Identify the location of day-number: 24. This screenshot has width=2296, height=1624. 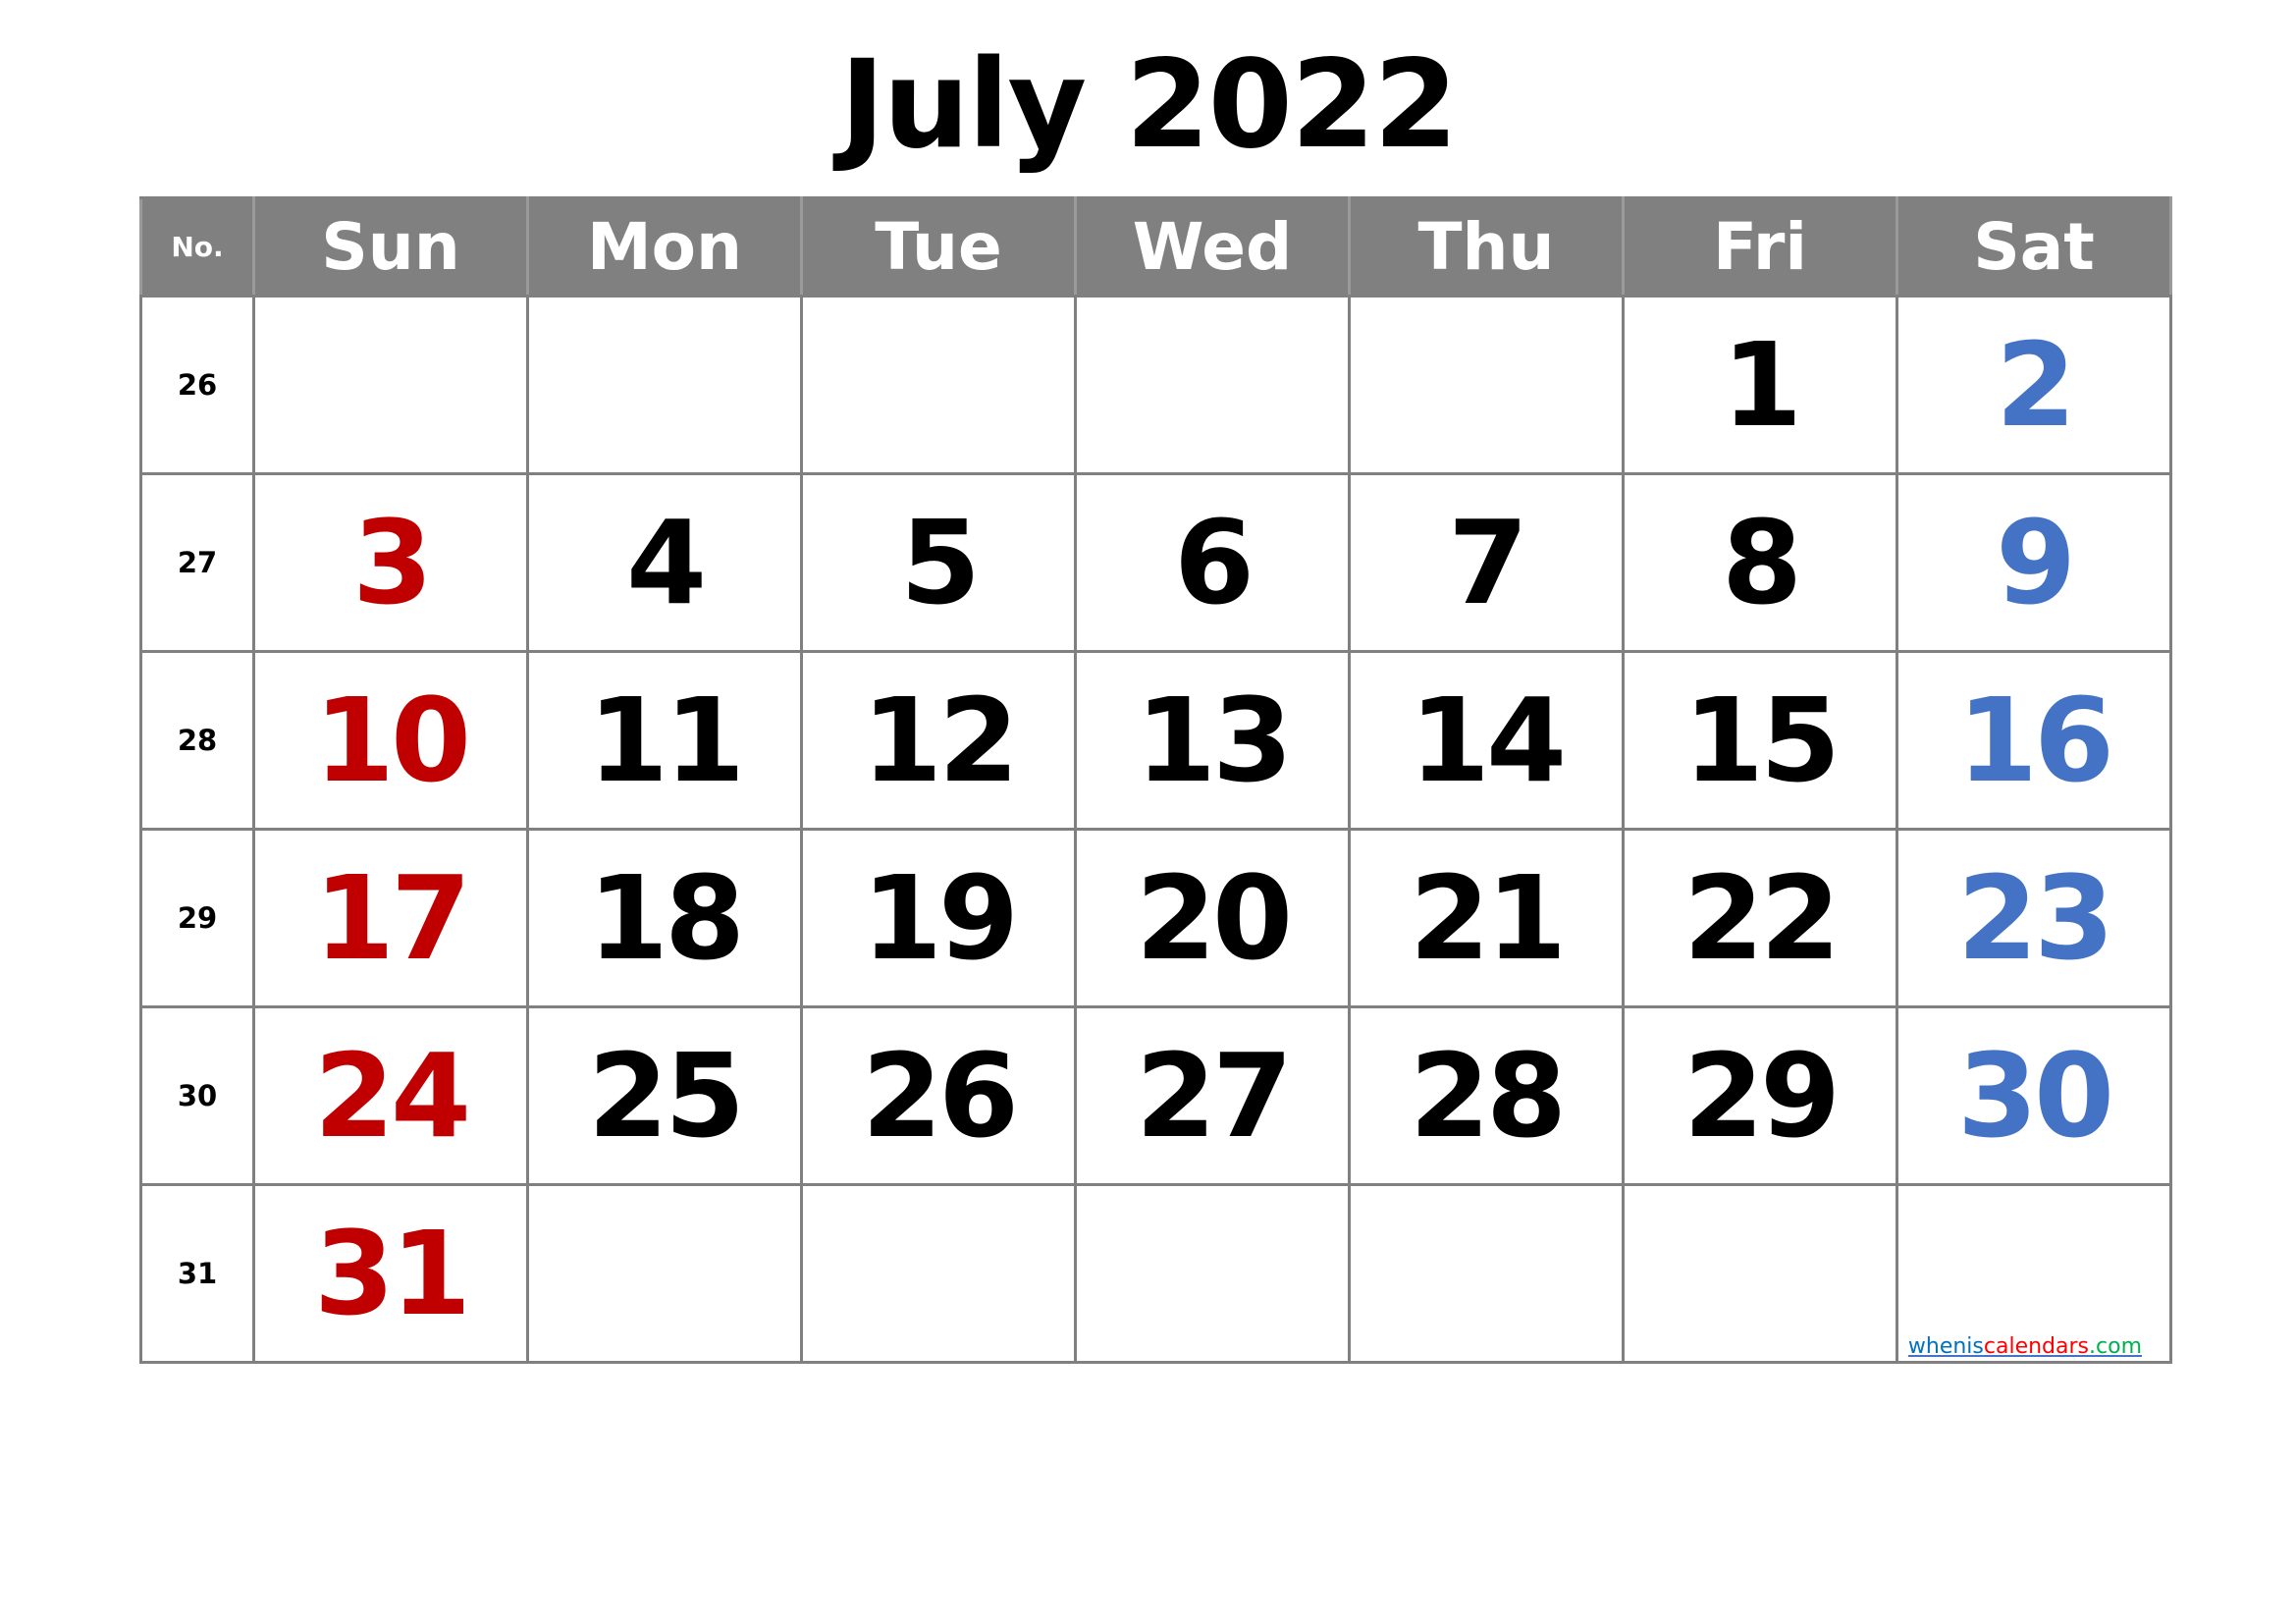
(392, 1096).